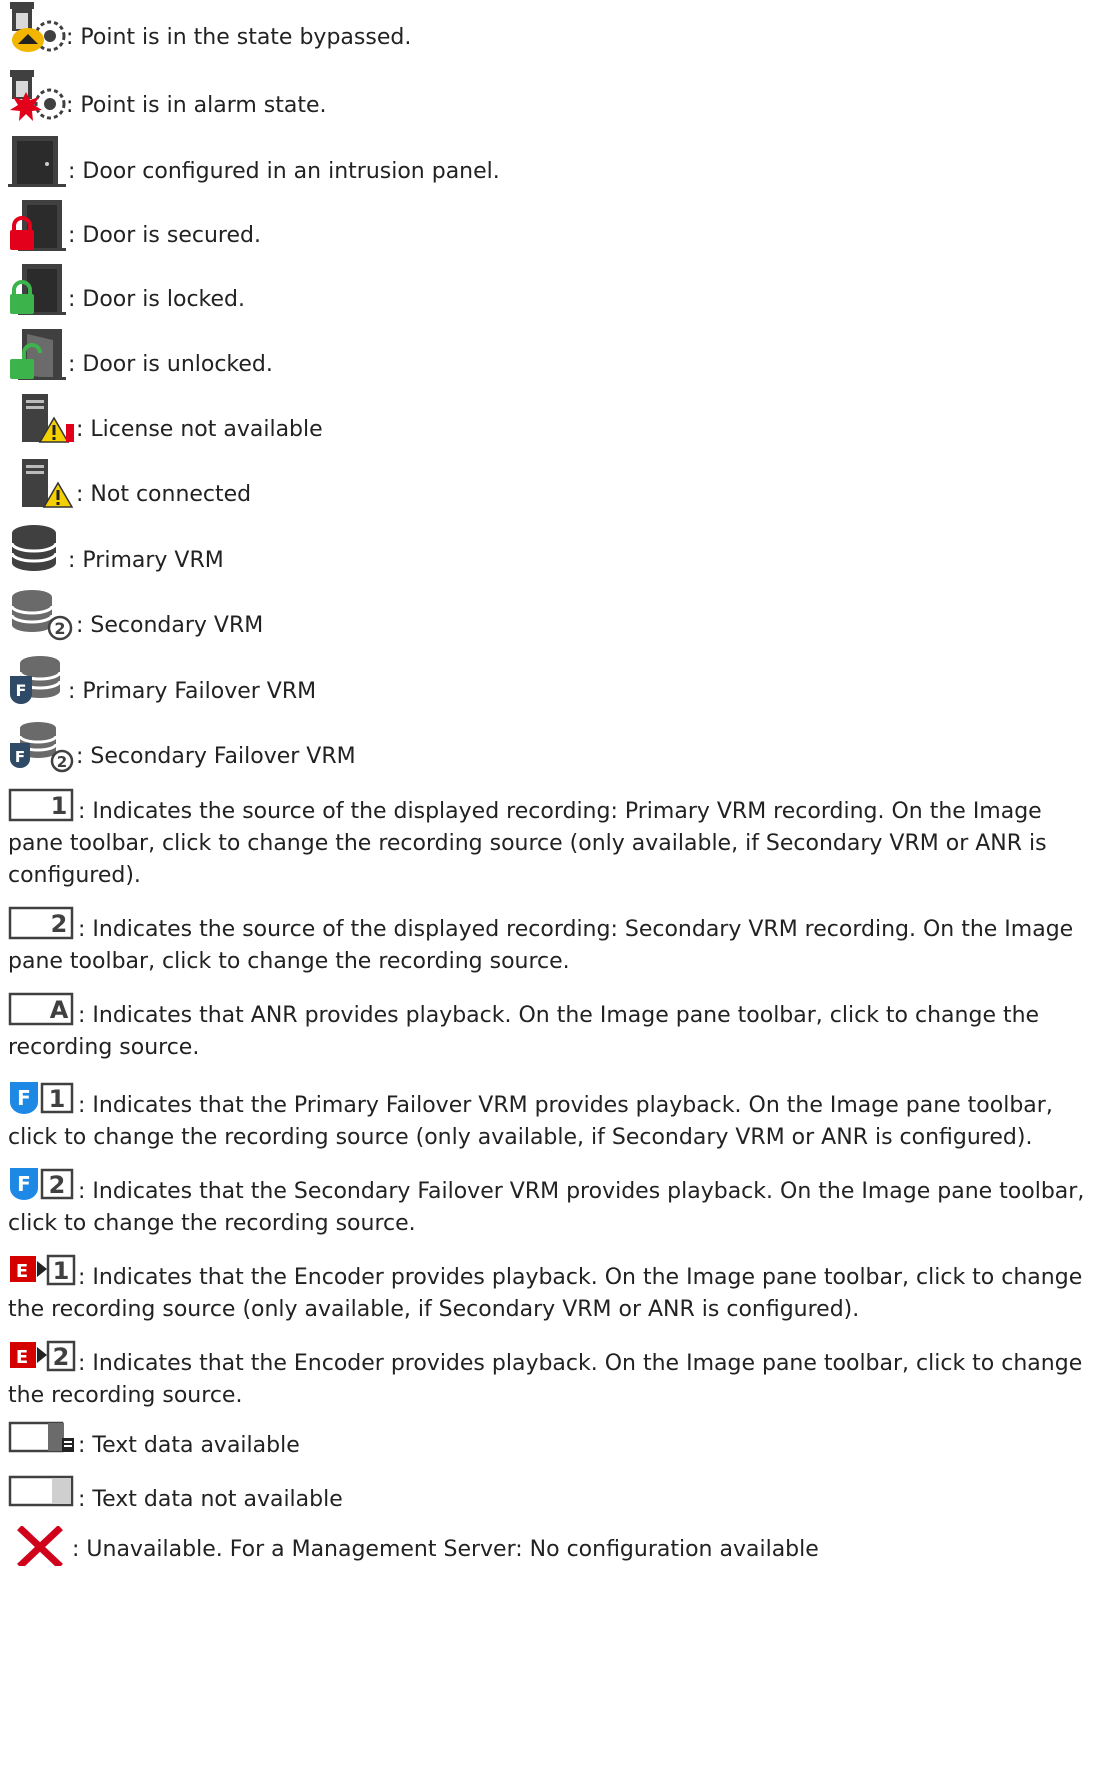  What do you see at coordinates (284, 172) in the screenshot?
I see `legend-text: : Door configured in an intrusion panel.` at bounding box center [284, 172].